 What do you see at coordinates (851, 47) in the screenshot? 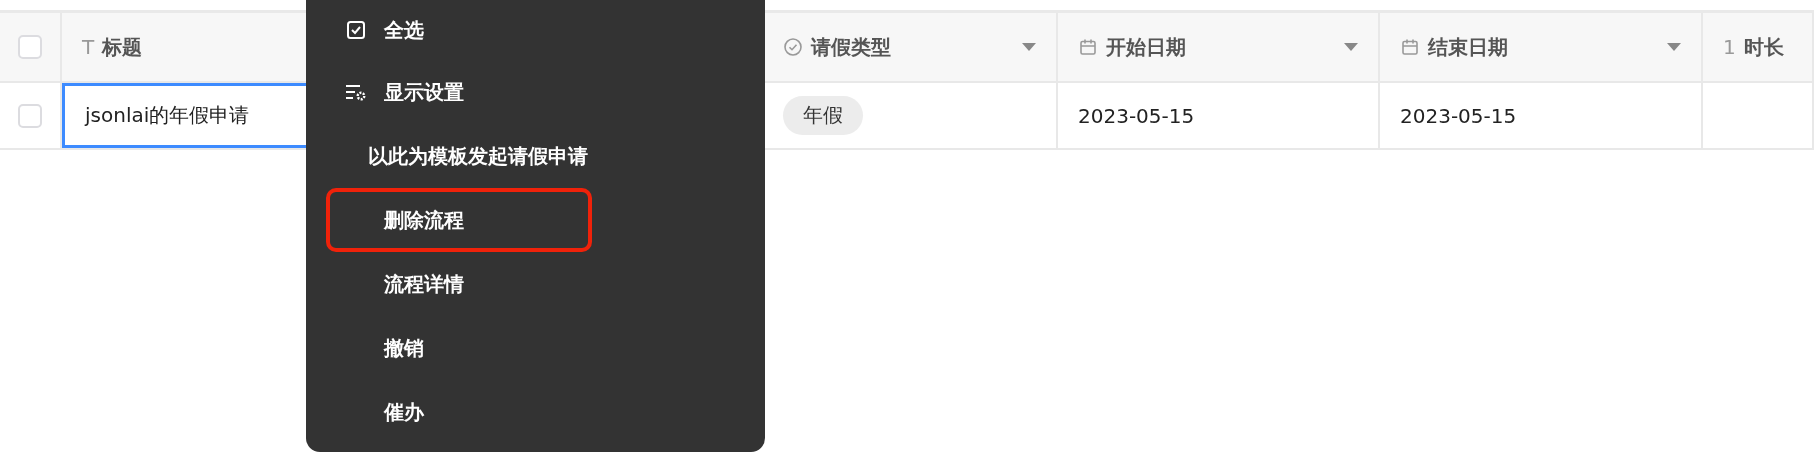
I see `column-header: 请假类型` at bounding box center [851, 47].